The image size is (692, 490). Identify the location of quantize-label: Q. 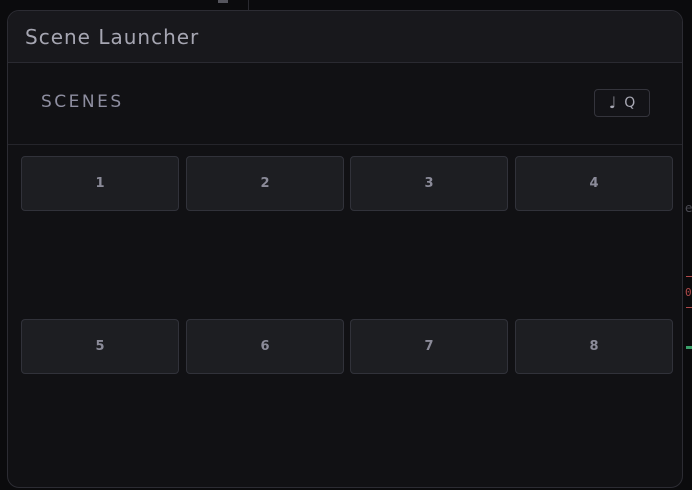
(630, 103).